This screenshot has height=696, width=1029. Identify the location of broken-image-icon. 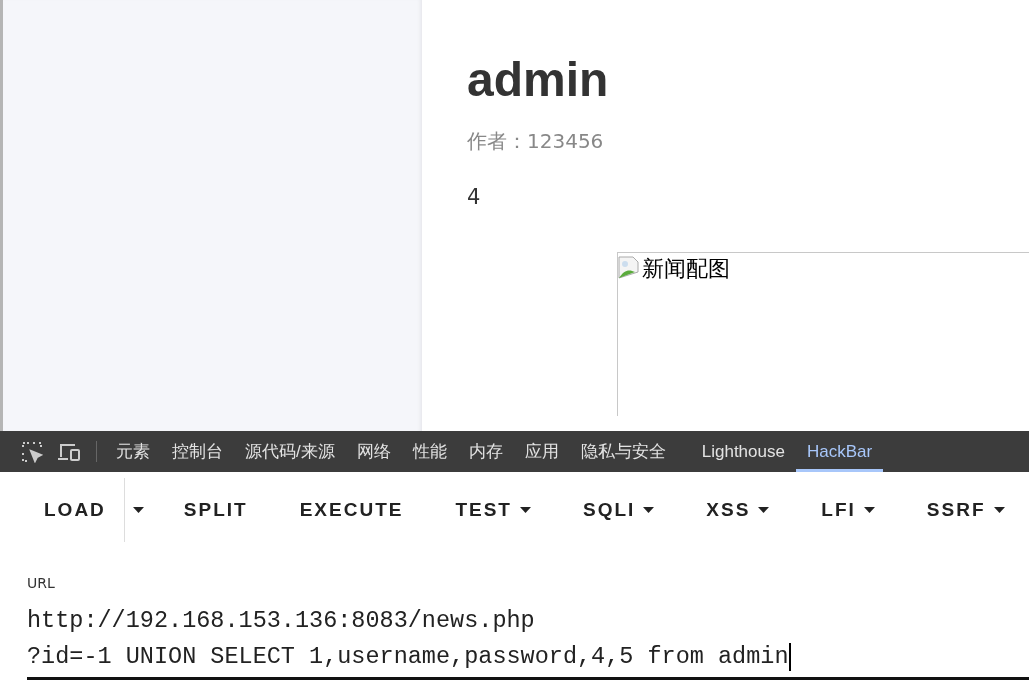
(629, 268).